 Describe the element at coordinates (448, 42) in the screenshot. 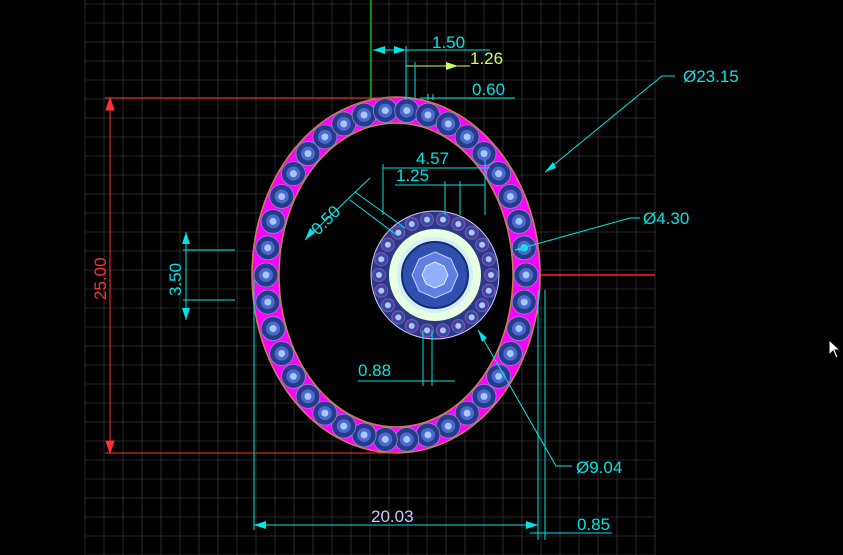

I see `dim-text-top-1: 1.50` at that location.